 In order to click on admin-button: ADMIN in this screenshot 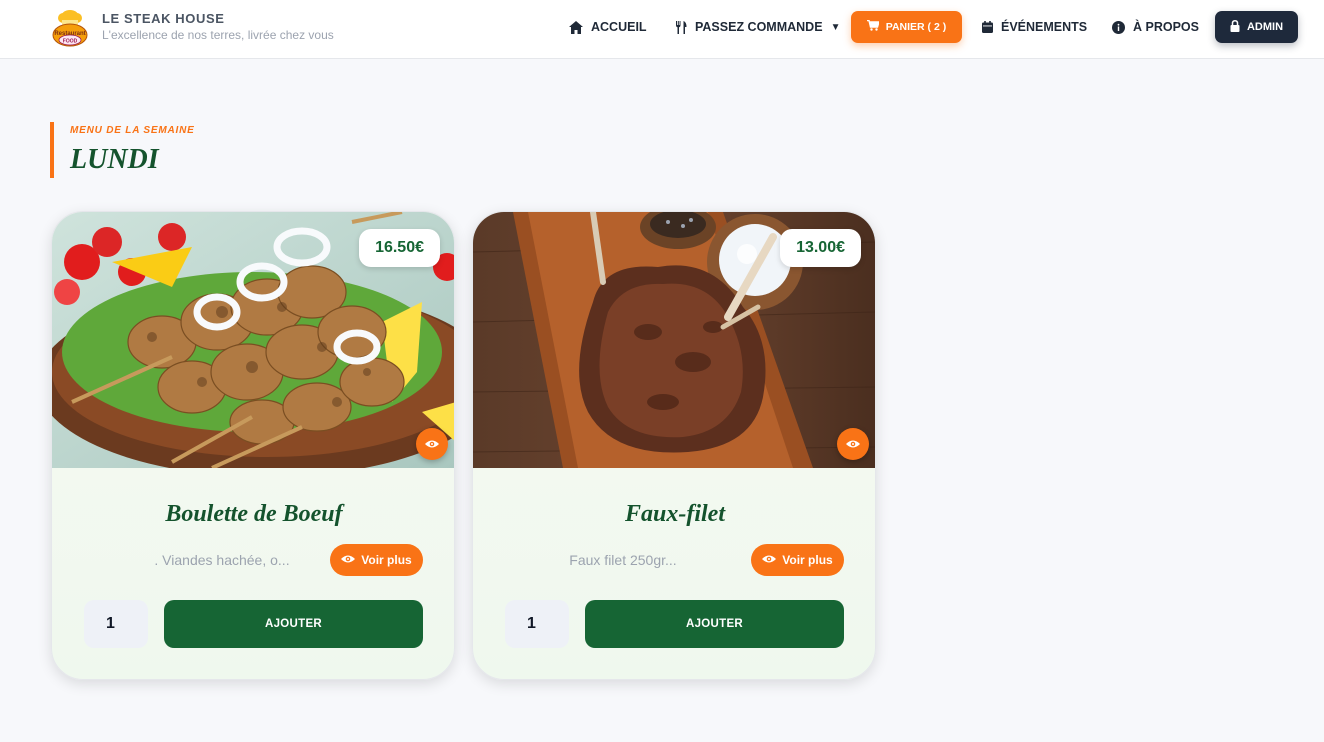, I will do `click(1256, 27)`.